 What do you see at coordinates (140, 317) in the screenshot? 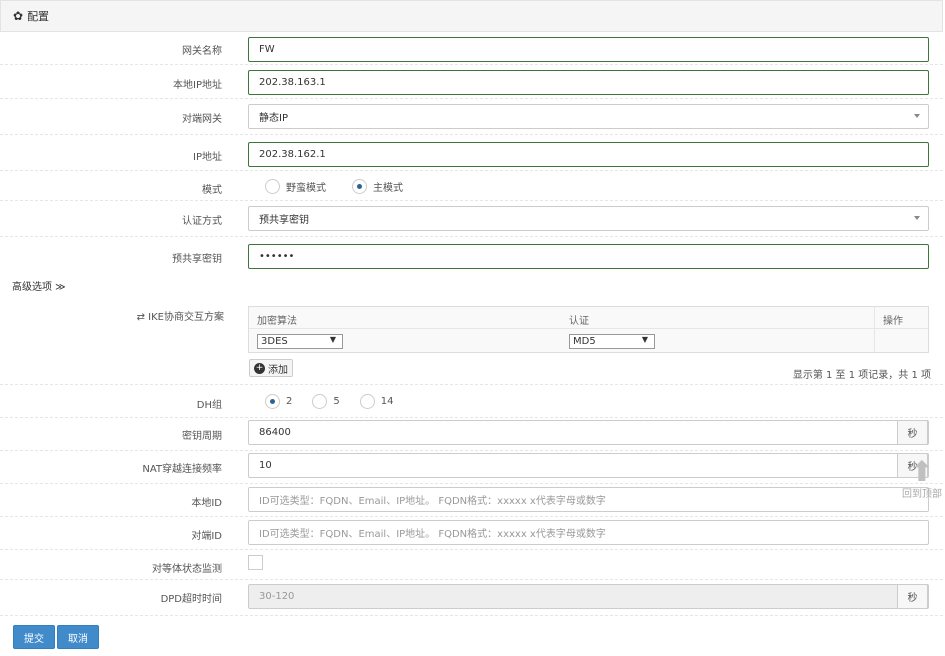
I see `swap-icon: ⇄` at bounding box center [140, 317].